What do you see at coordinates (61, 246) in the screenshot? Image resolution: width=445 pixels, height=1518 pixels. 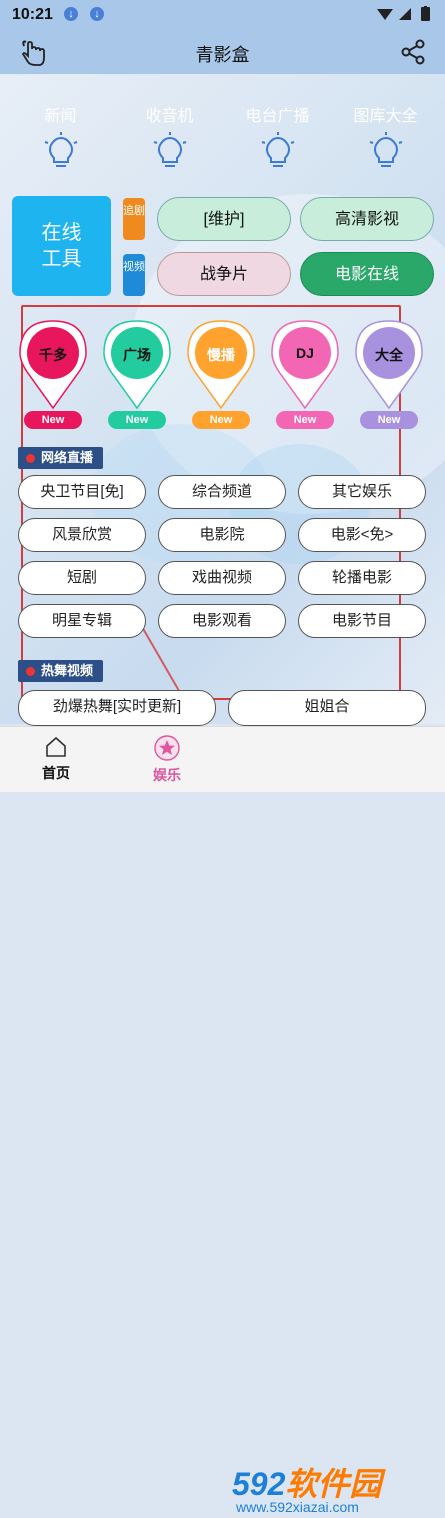 I see `online-tools-button: 在线 工具` at bounding box center [61, 246].